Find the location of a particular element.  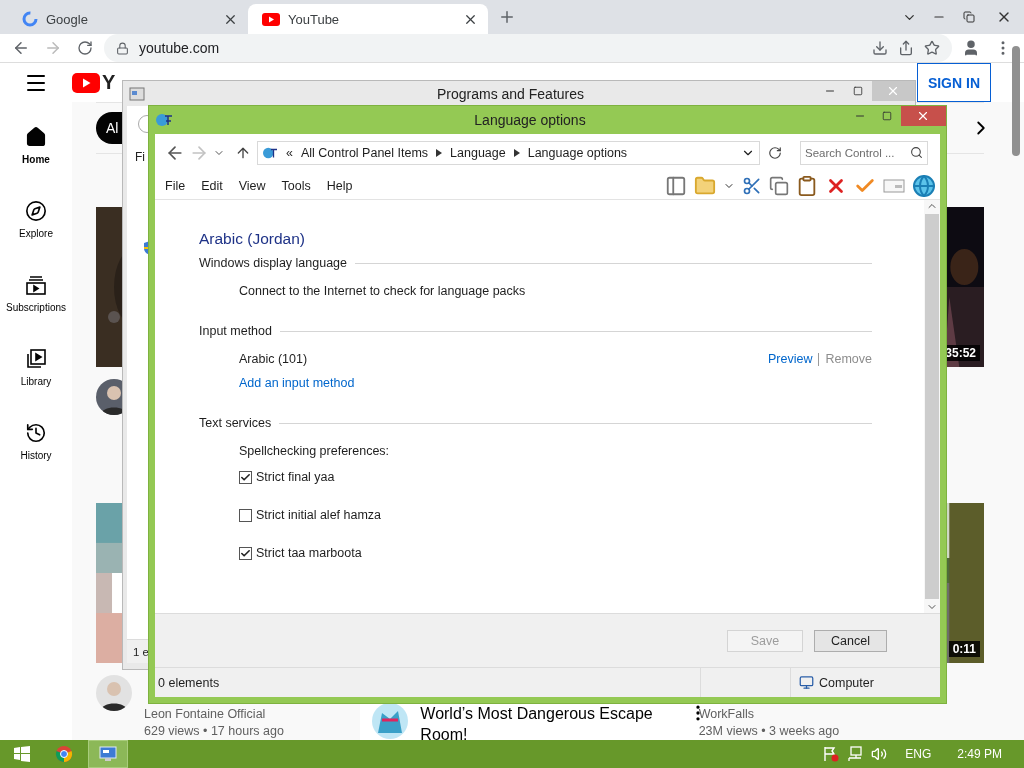

logo-text: Y is located at coordinates (108, 82).